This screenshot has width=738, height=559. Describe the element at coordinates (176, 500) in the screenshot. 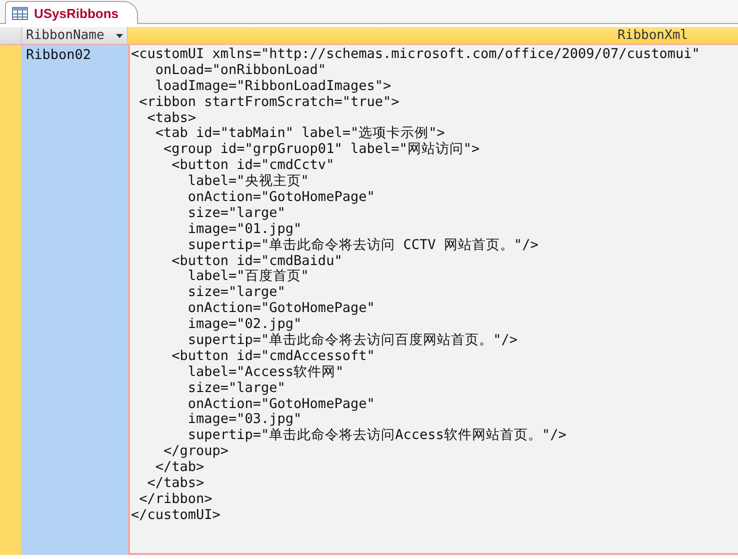

I see `code-line: </ribbon>` at that location.